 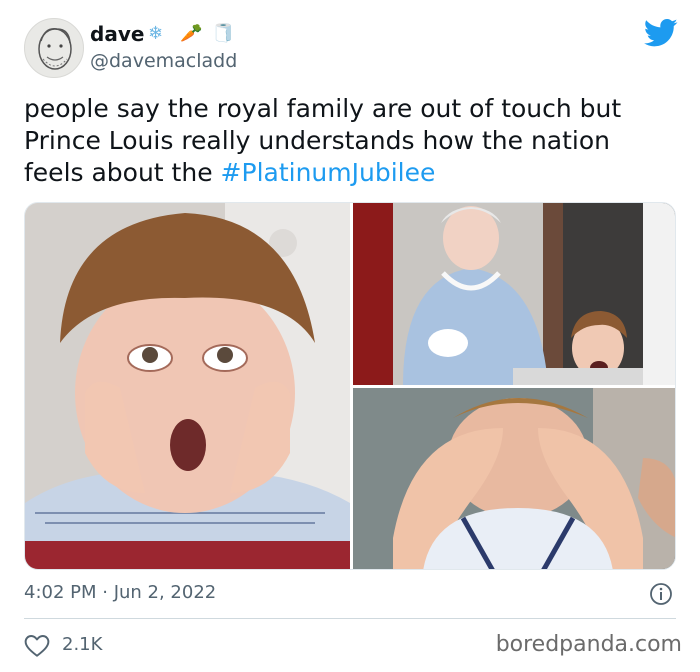 I want to click on twitter-bird-icon, so click(x=661, y=33).